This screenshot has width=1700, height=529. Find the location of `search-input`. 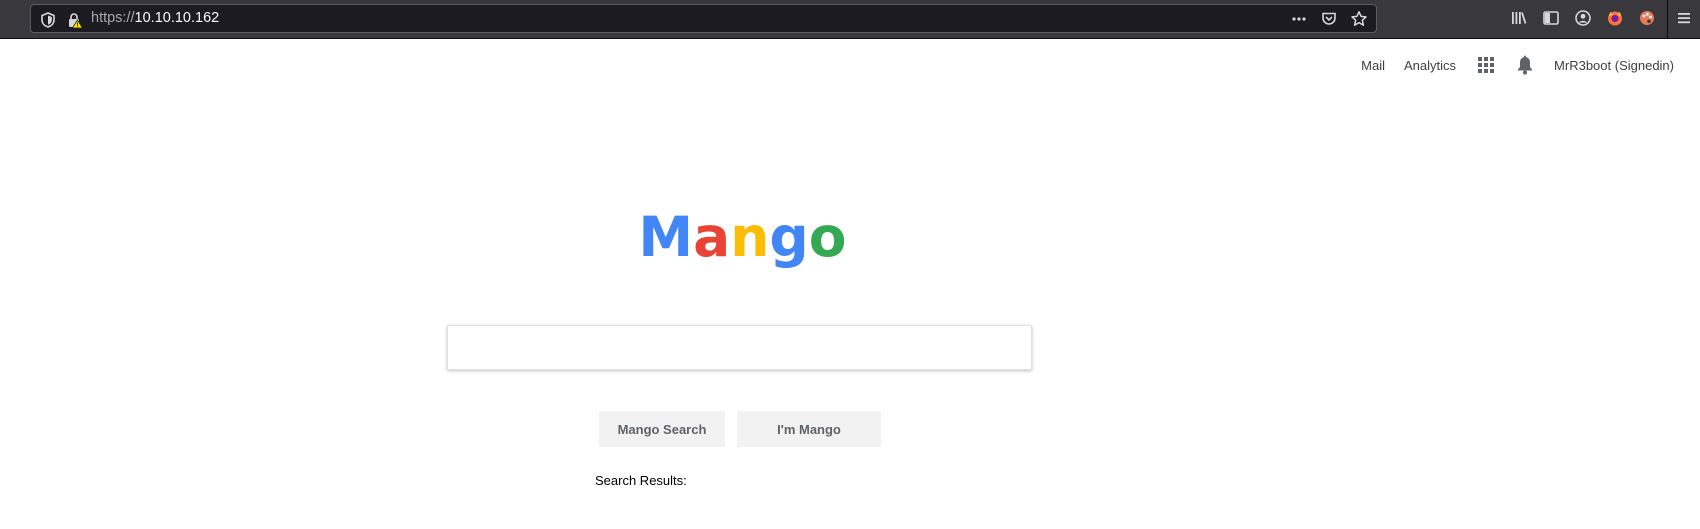

search-input is located at coordinates (739, 347).